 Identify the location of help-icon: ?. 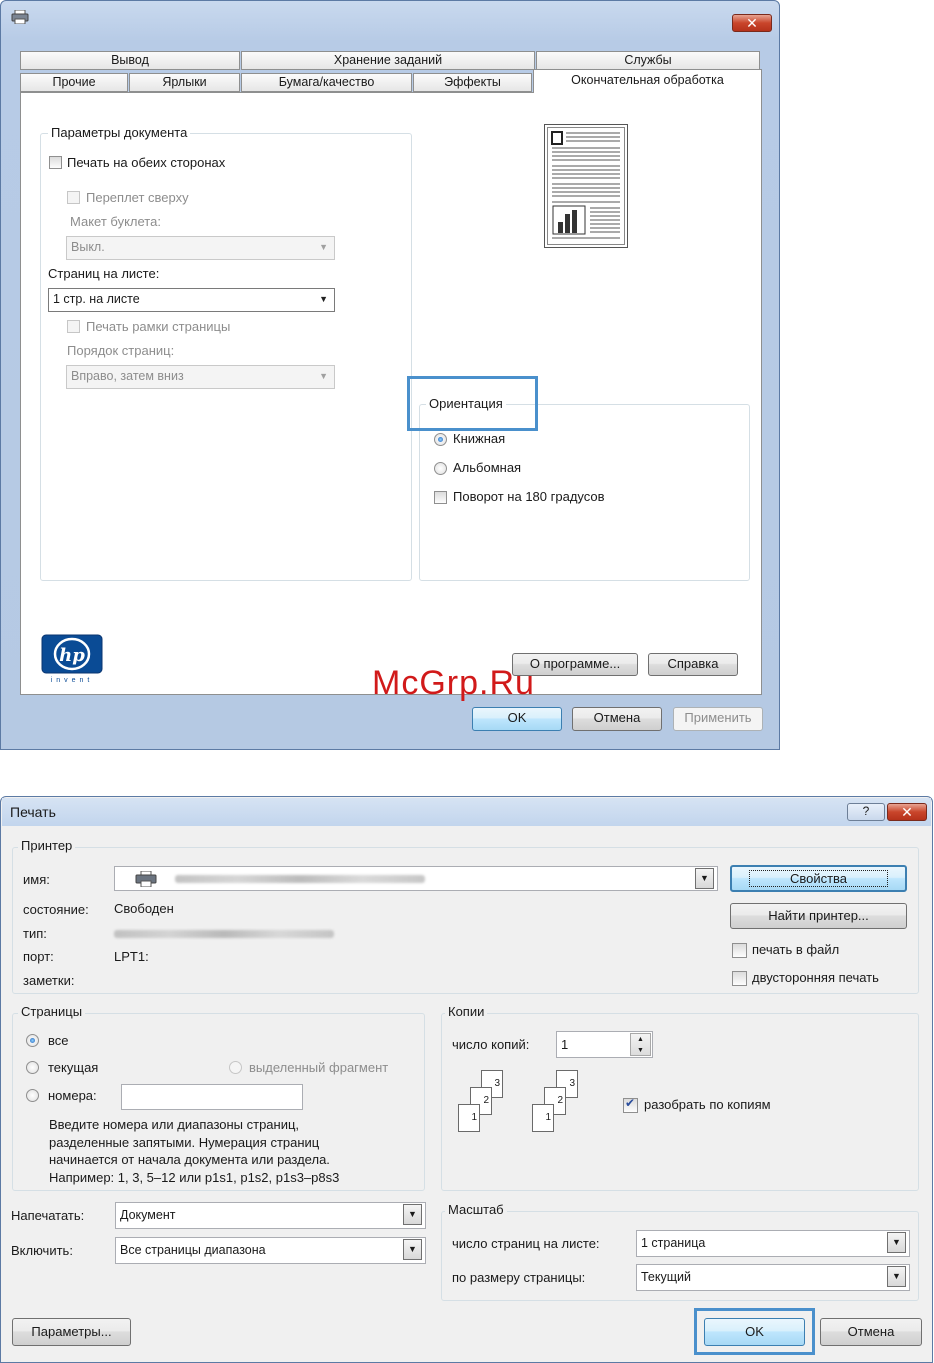
(866, 811).